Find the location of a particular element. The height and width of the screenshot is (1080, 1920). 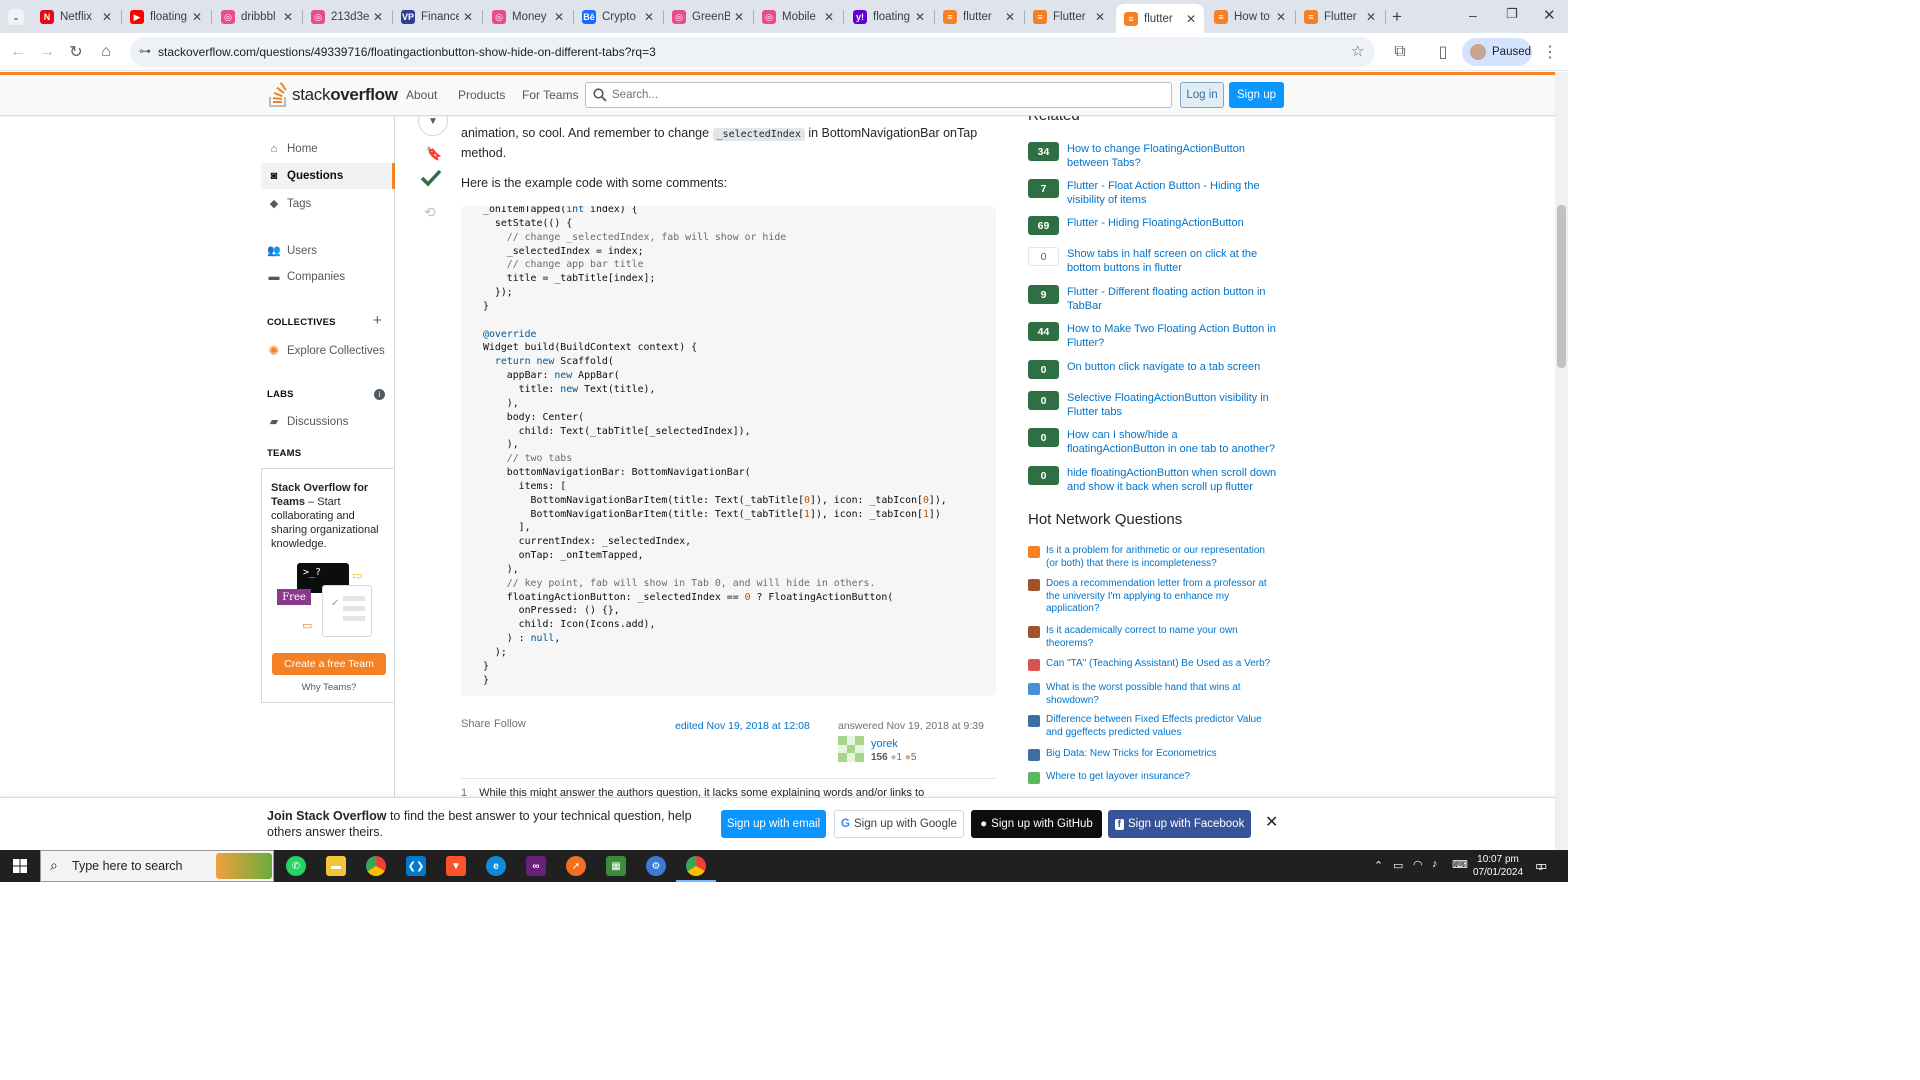

taskbar-clock: 10:07 pm 07/01/2024 is located at coordinates (1498, 866).